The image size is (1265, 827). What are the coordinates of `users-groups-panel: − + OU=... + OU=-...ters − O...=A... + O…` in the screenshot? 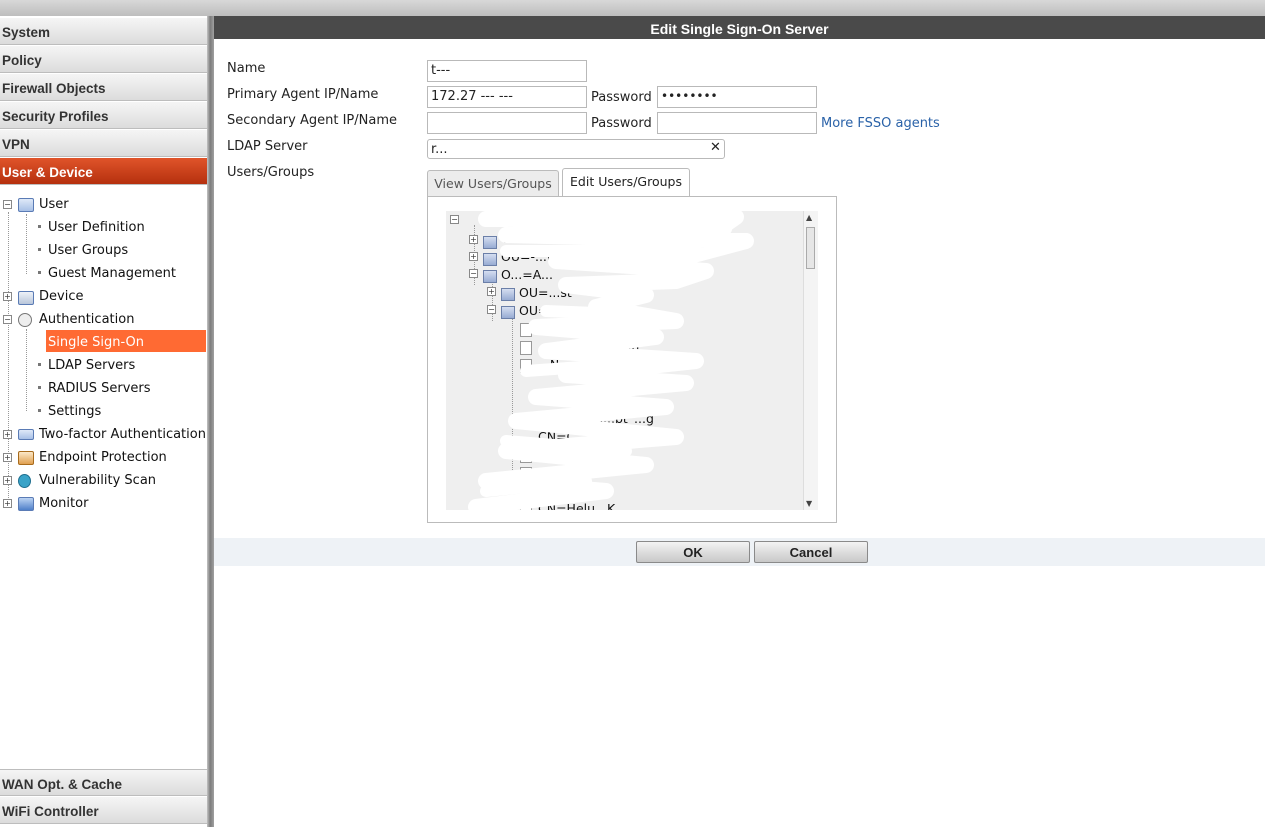 It's located at (632, 359).